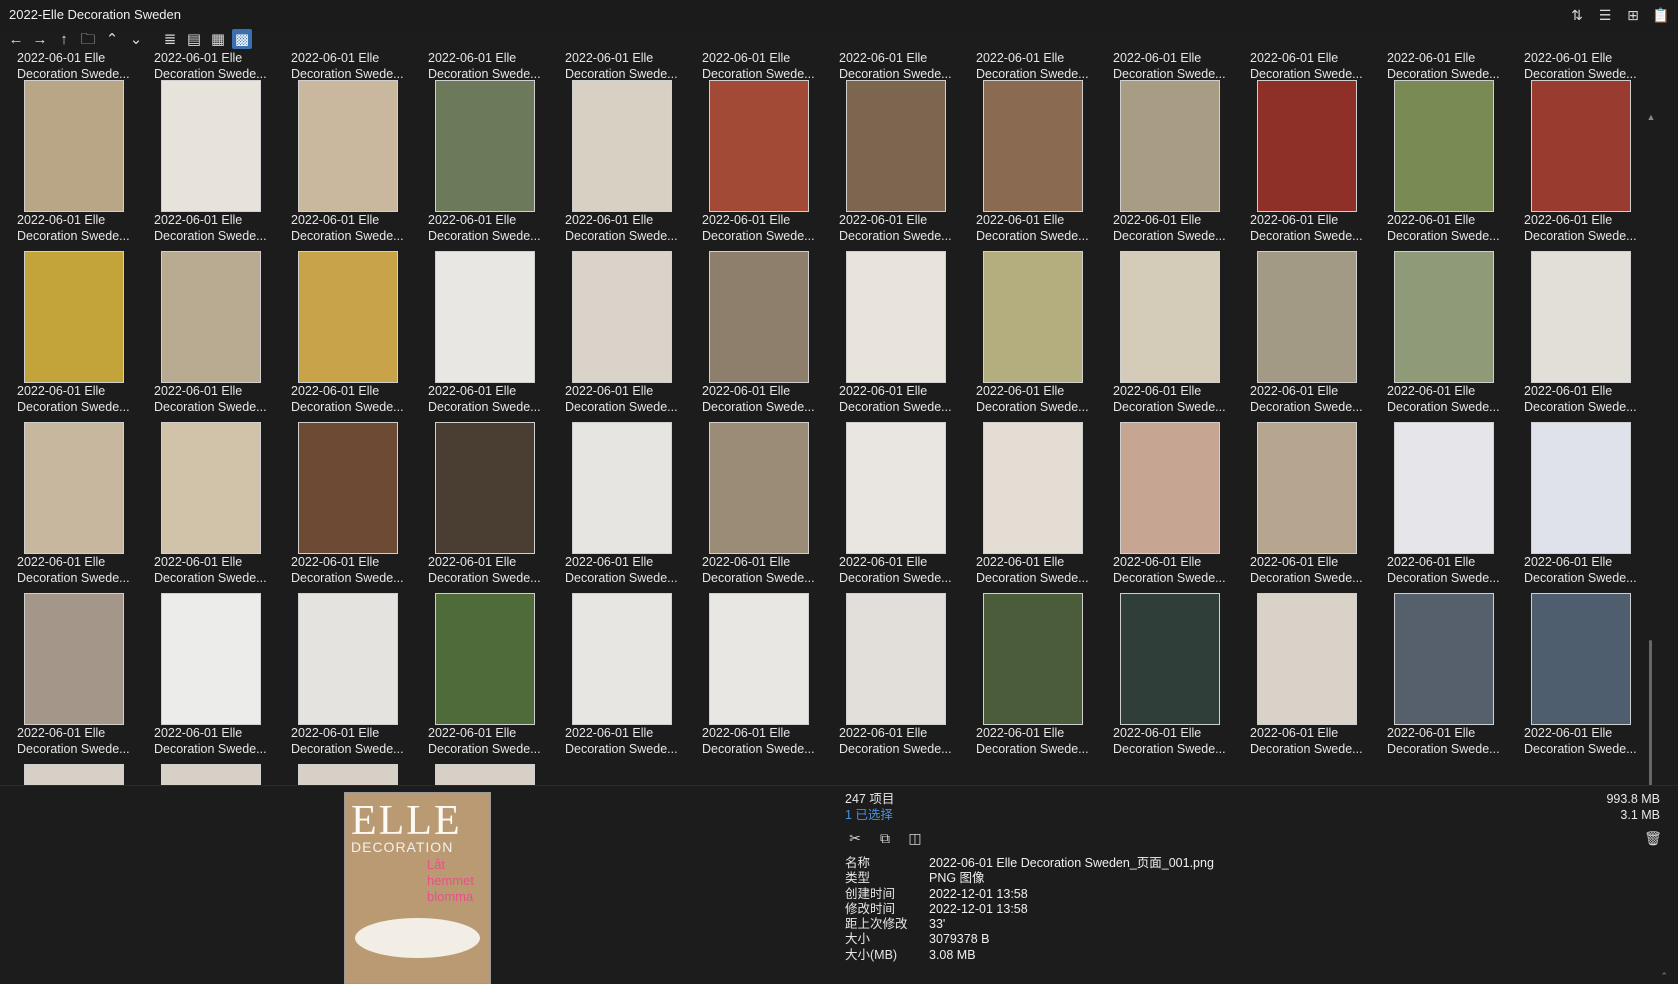  I want to click on chevron-down-icon: ⌄, so click(136, 39).